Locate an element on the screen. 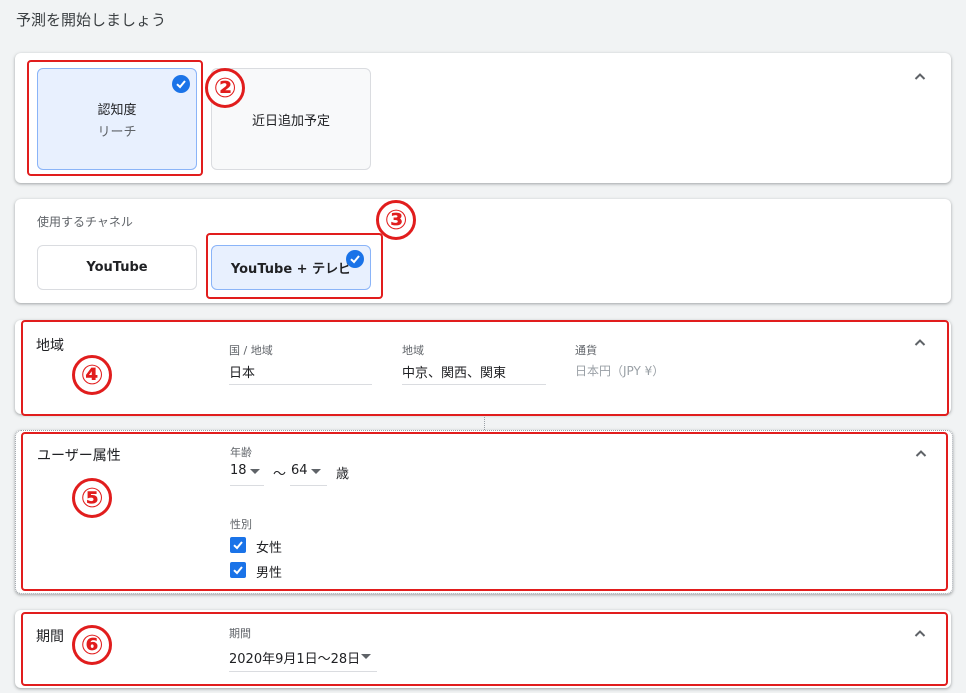 The height and width of the screenshot is (693, 966). age-min-underline is located at coordinates (247, 485).